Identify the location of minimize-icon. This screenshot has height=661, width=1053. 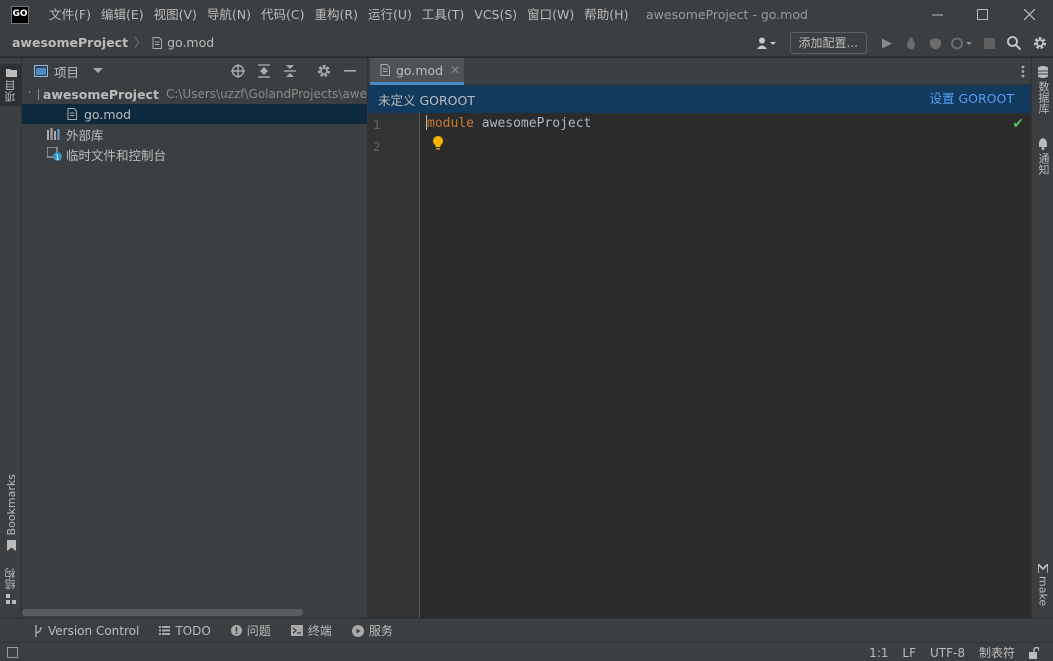
(937, 15).